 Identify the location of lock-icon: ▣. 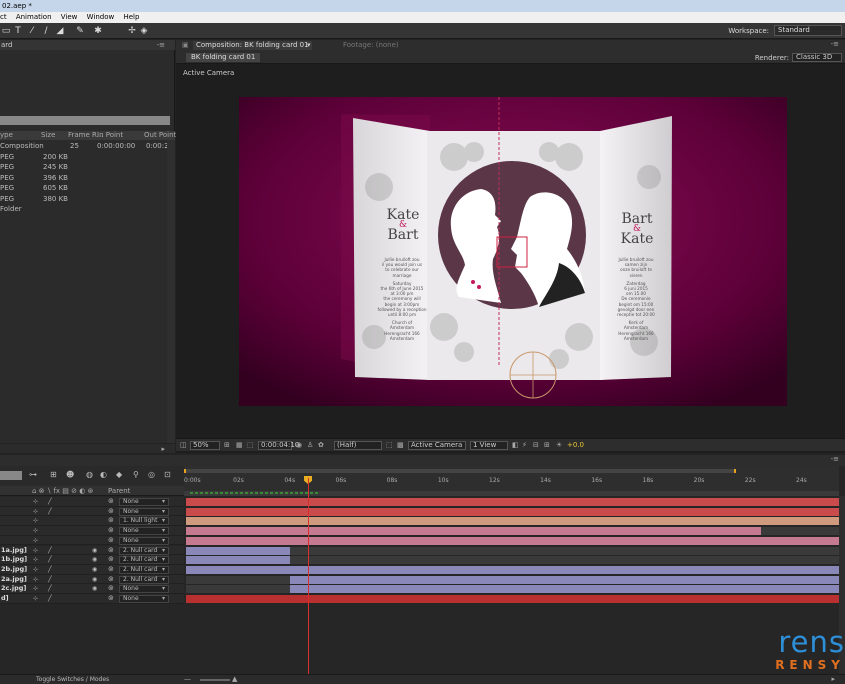
(185, 45).